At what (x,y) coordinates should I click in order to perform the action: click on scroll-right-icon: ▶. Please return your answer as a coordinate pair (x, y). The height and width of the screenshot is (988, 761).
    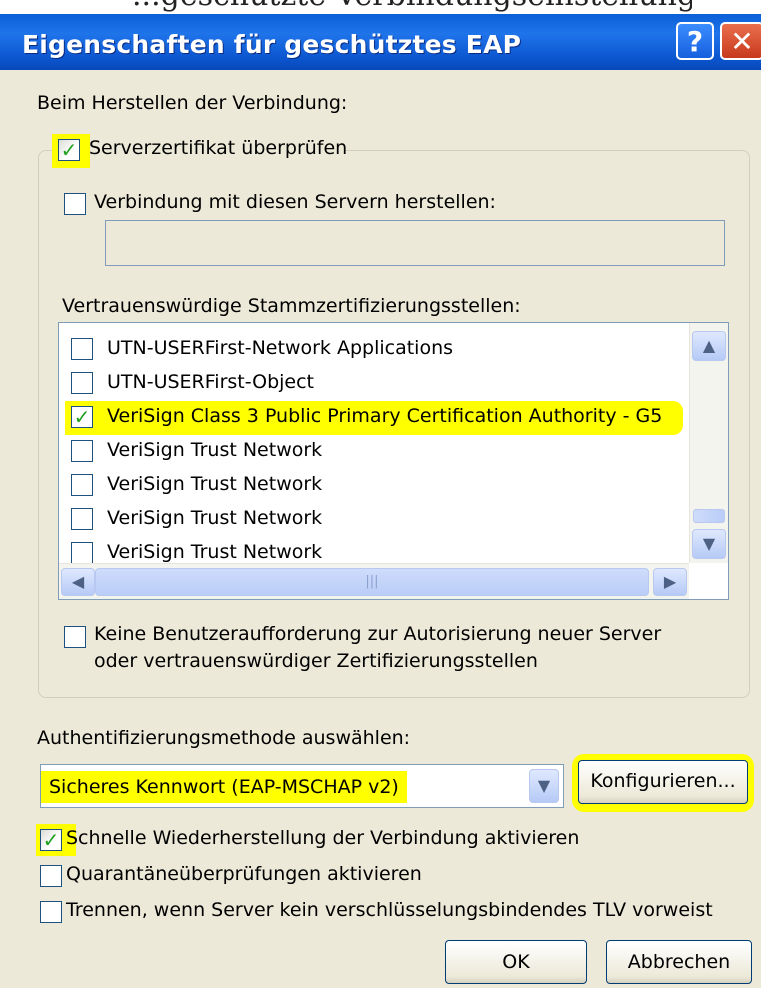
    Looking at the image, I should click on (670, 582).